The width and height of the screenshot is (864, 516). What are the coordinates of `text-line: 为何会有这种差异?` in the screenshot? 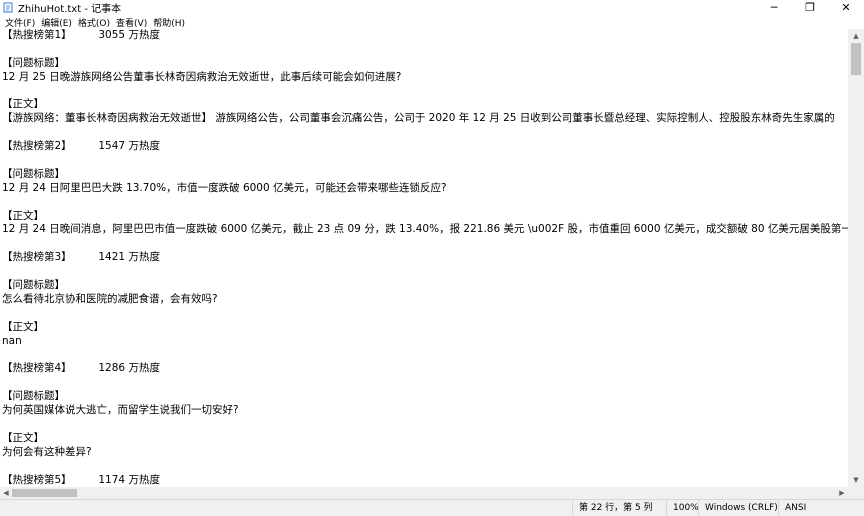 It's located at (47, 451).